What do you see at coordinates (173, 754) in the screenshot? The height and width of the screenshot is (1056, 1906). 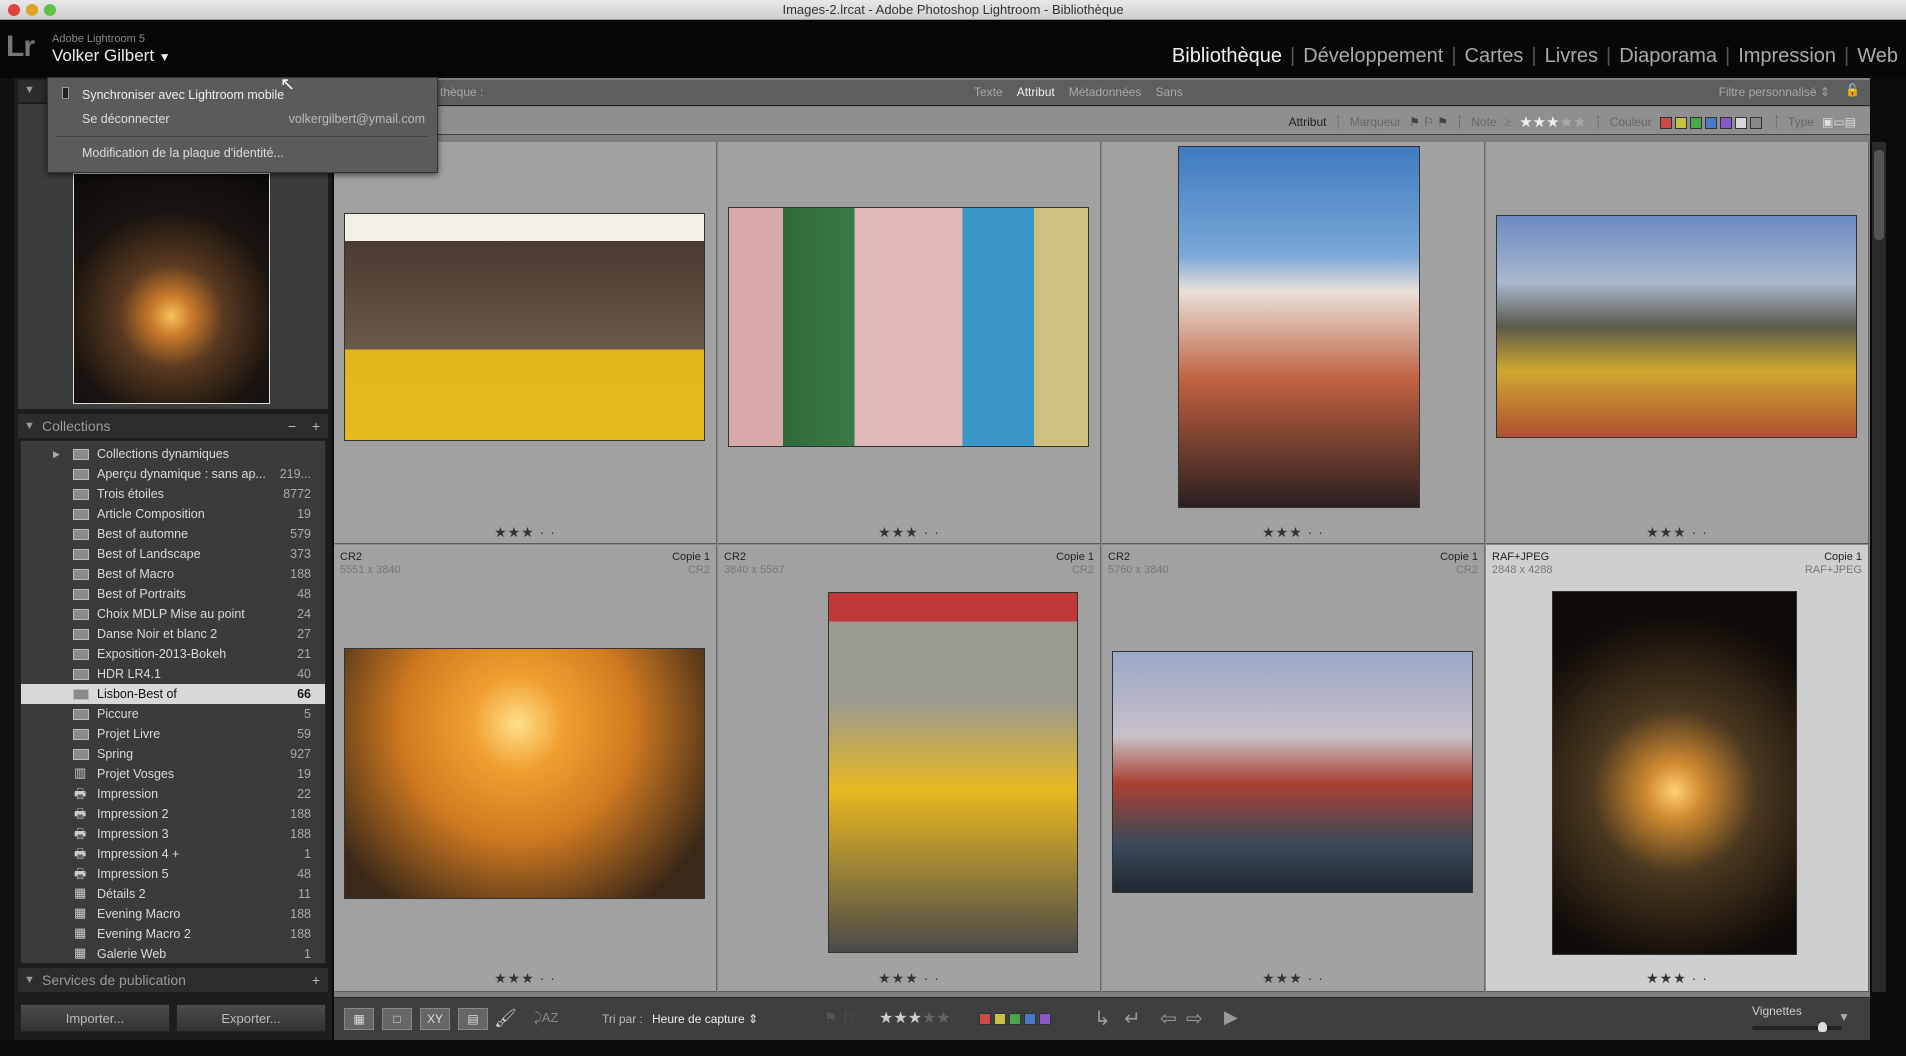 I see `collection-item: Spring 927` at bounding box center [173, 754].